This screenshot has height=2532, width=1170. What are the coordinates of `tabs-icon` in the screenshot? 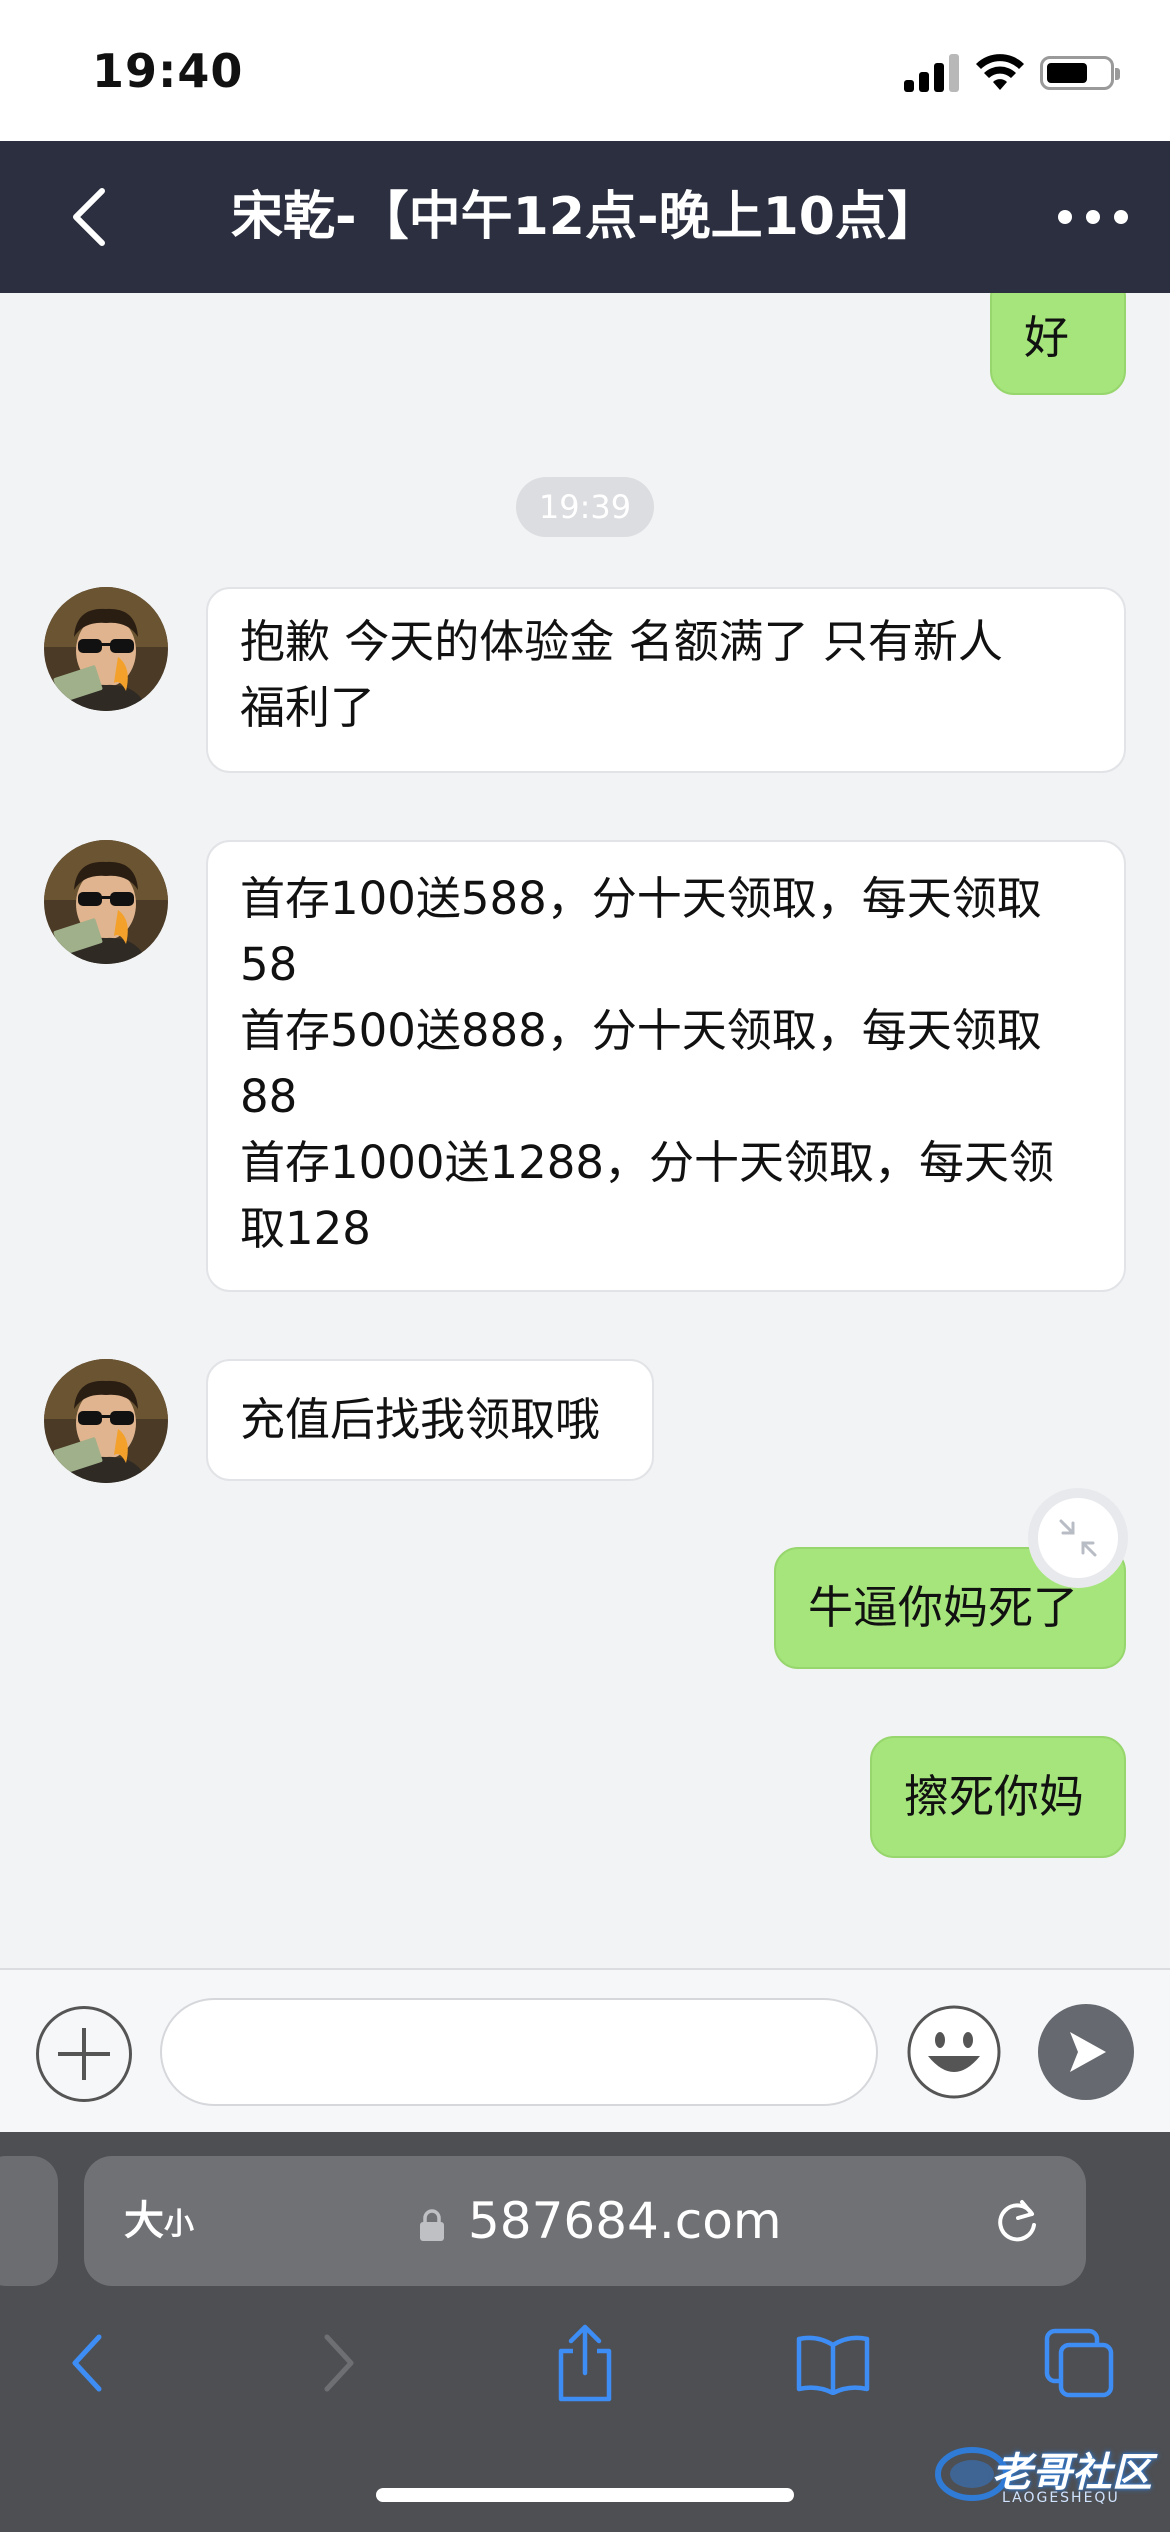 It's located at (1079, 2363).